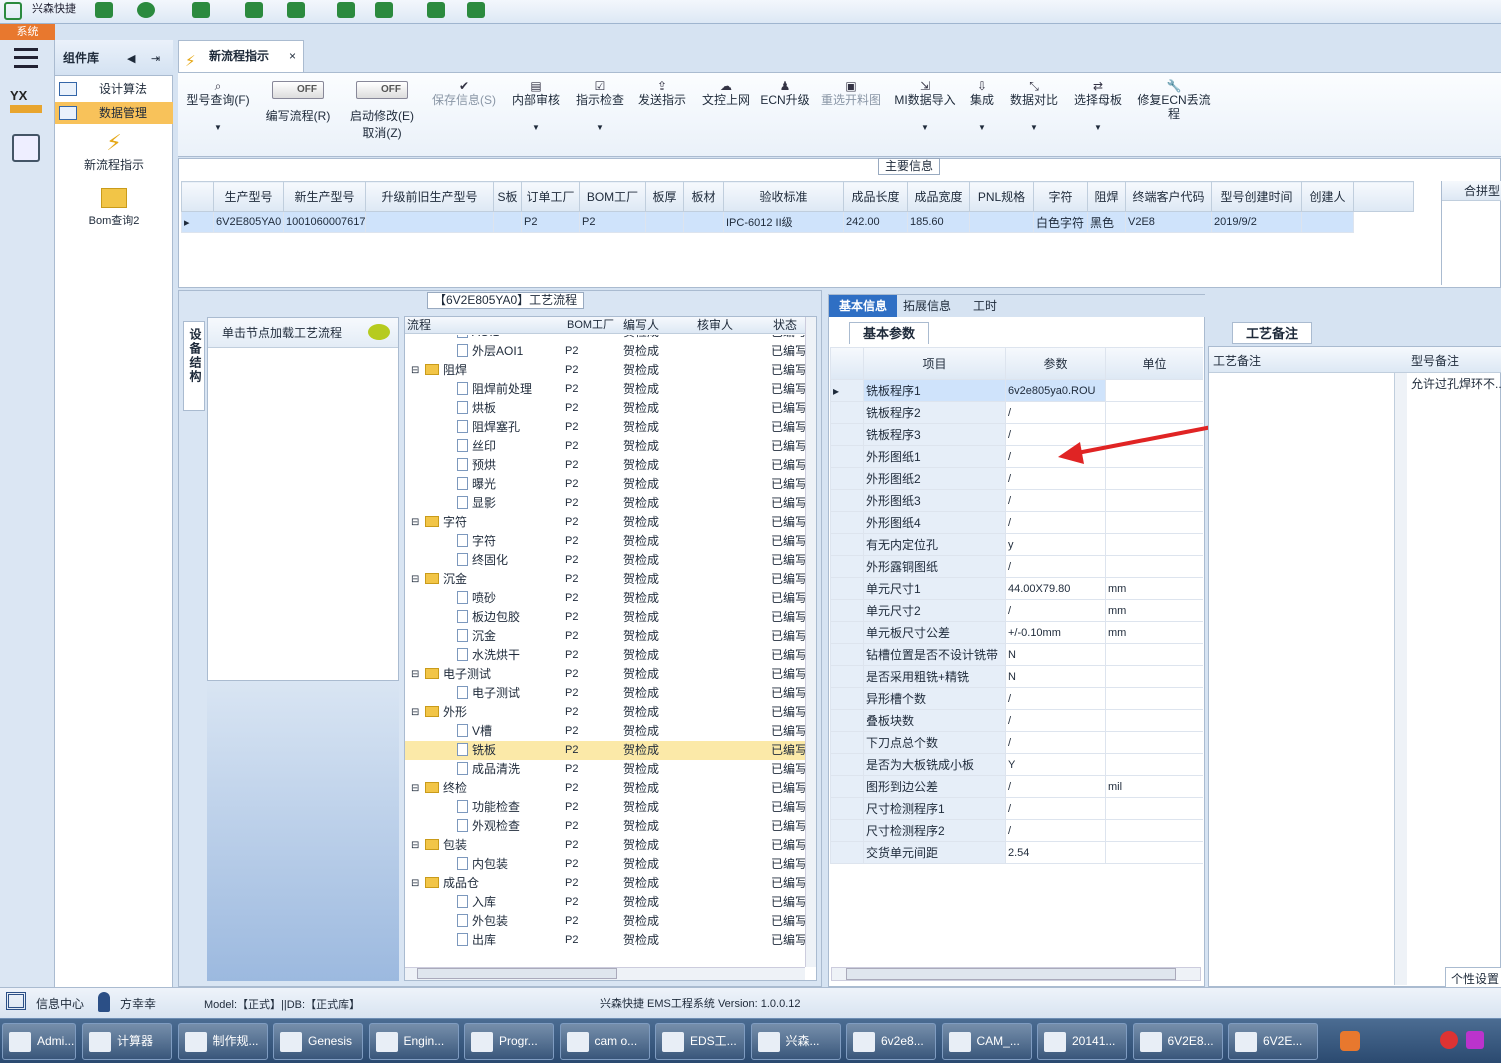 This screenshot has height=1063, width=1501. What do you see at coordinates (785, 115) in the screenshot?
I see `ecn-upgrade-button: ♟ ECN升级` at bounding box center [785, 115].